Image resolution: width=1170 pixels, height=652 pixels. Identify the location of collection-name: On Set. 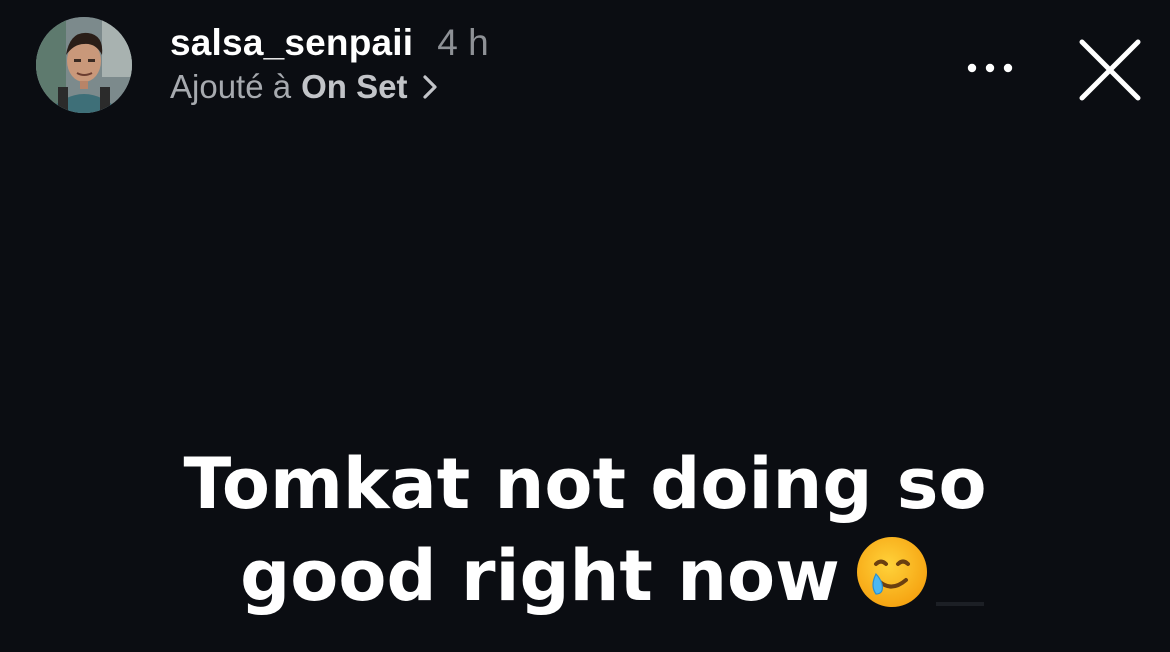
(354, 86).